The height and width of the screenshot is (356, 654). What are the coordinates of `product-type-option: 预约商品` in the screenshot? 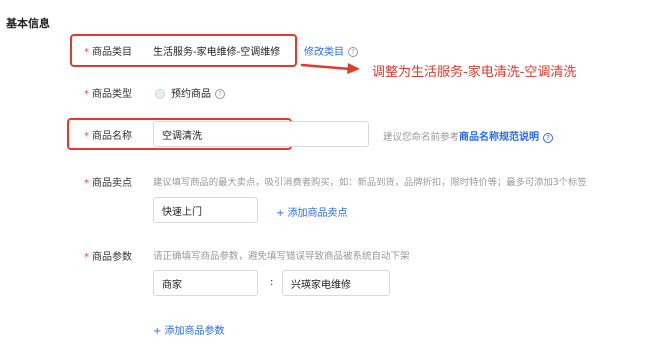 It's located at (191, 94).